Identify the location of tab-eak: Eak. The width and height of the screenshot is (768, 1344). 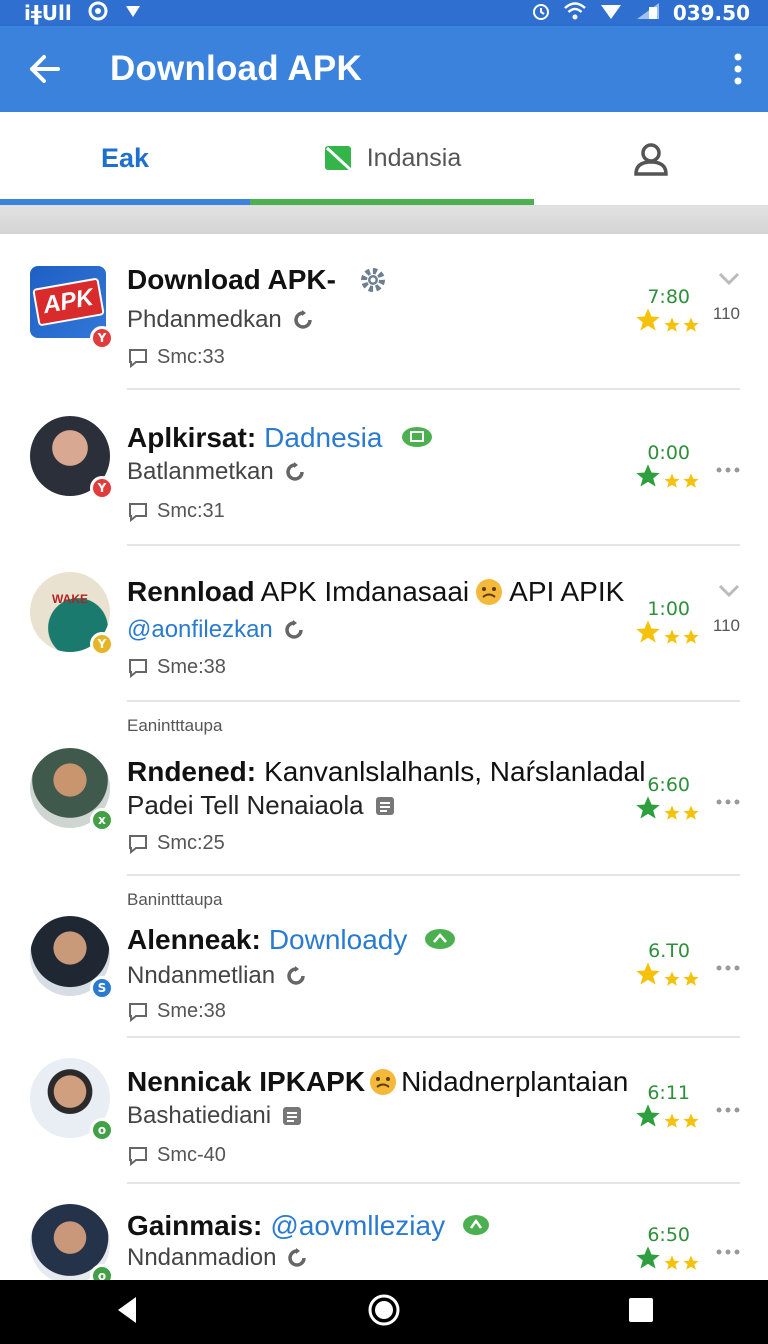
(125, 158).